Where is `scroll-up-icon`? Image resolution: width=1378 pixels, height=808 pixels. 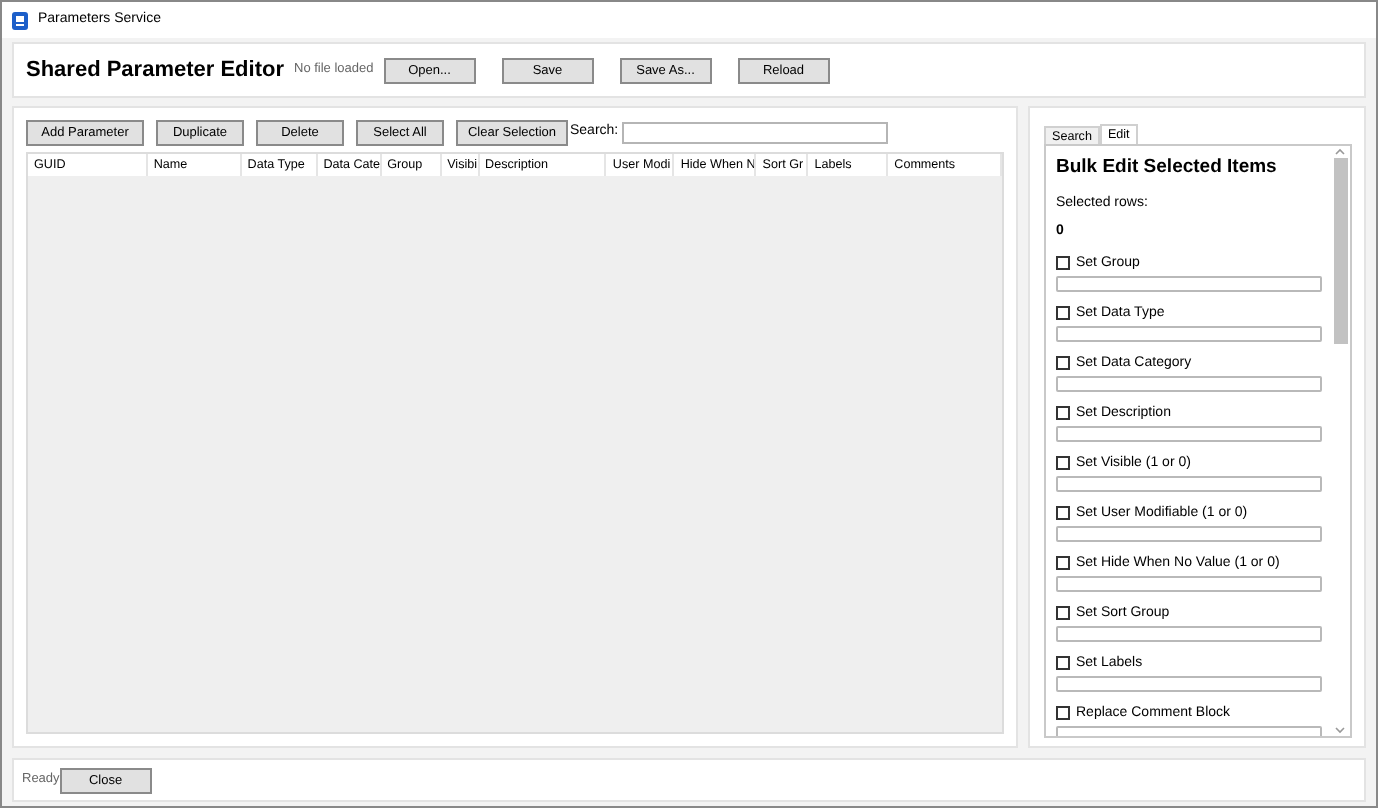
scroll-up-icon is located at coordinates (1340, 152).